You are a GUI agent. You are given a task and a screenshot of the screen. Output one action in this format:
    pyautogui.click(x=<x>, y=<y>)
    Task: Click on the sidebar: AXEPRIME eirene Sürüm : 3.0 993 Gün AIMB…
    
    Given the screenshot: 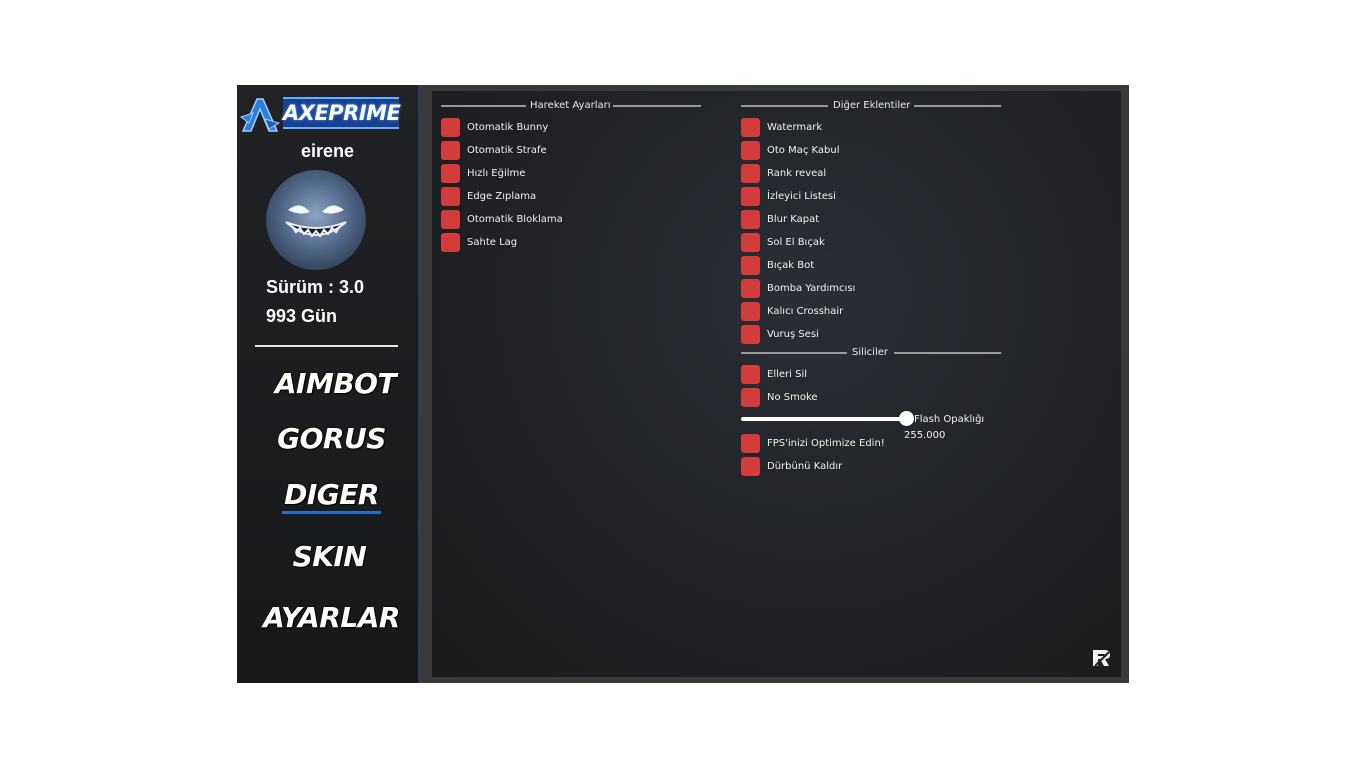 What is the action you would take?
    pyautogui.click(x=329, y=384)
    